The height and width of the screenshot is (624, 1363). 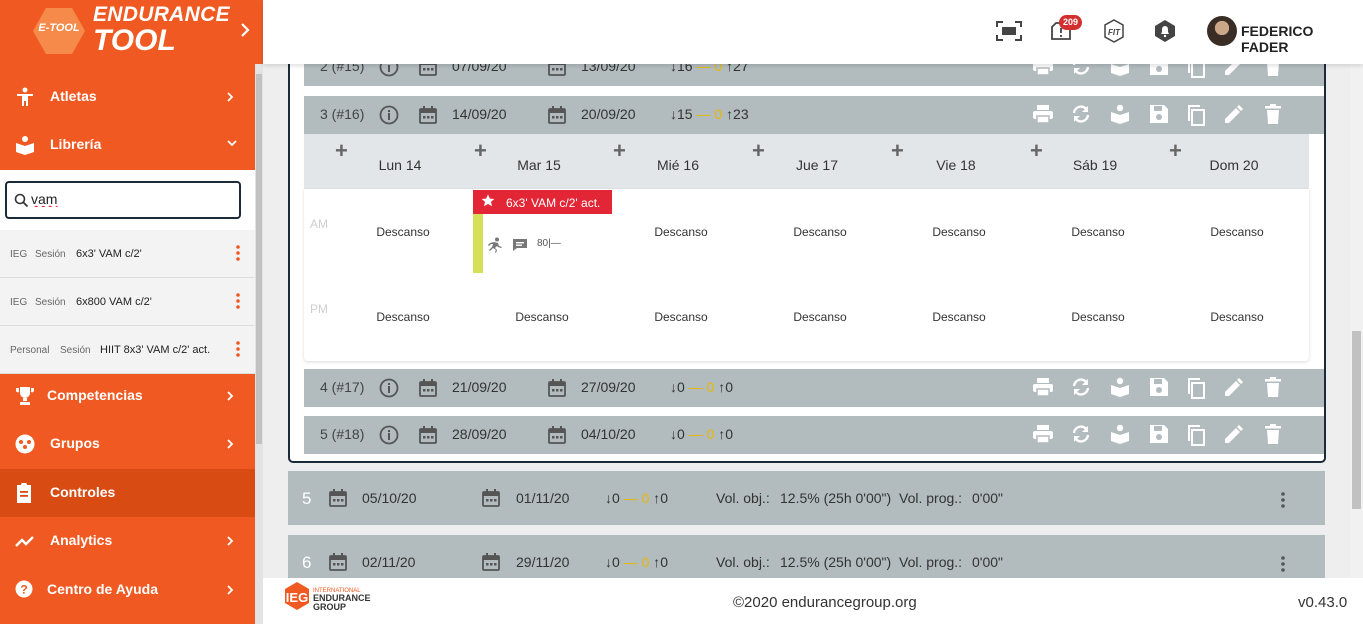 What do you see at coordinates (637, 498) in the screenshot?
I see `phase-load-stats: ↓0 — 0 ↑0` at bounding box center [637, 498].